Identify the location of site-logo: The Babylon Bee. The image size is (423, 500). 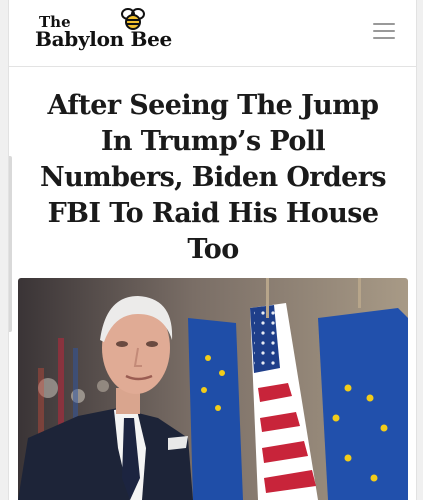
(113, 32).